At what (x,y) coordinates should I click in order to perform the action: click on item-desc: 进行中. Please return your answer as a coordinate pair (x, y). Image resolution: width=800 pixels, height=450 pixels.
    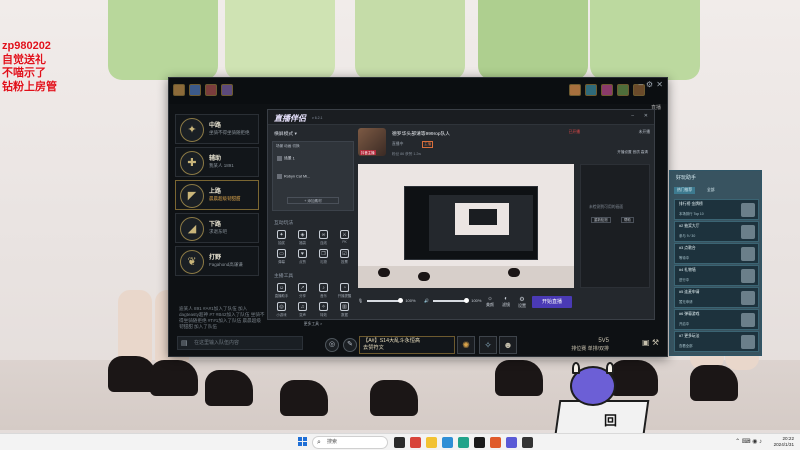
    Looking at the image, I should click on (684, 280).